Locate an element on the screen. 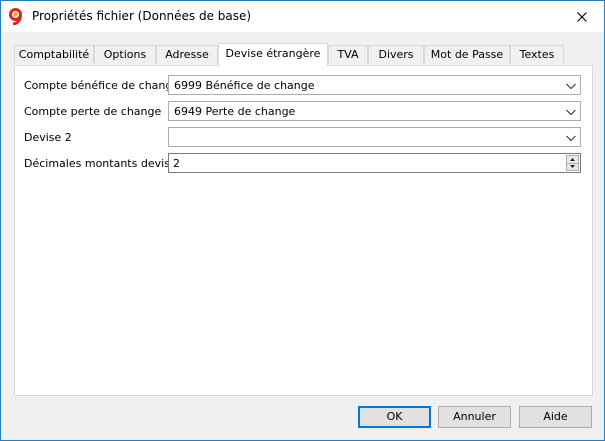 This screenshot has width=605, height=441. tab-options: Options is located at coordinates (125, 54).